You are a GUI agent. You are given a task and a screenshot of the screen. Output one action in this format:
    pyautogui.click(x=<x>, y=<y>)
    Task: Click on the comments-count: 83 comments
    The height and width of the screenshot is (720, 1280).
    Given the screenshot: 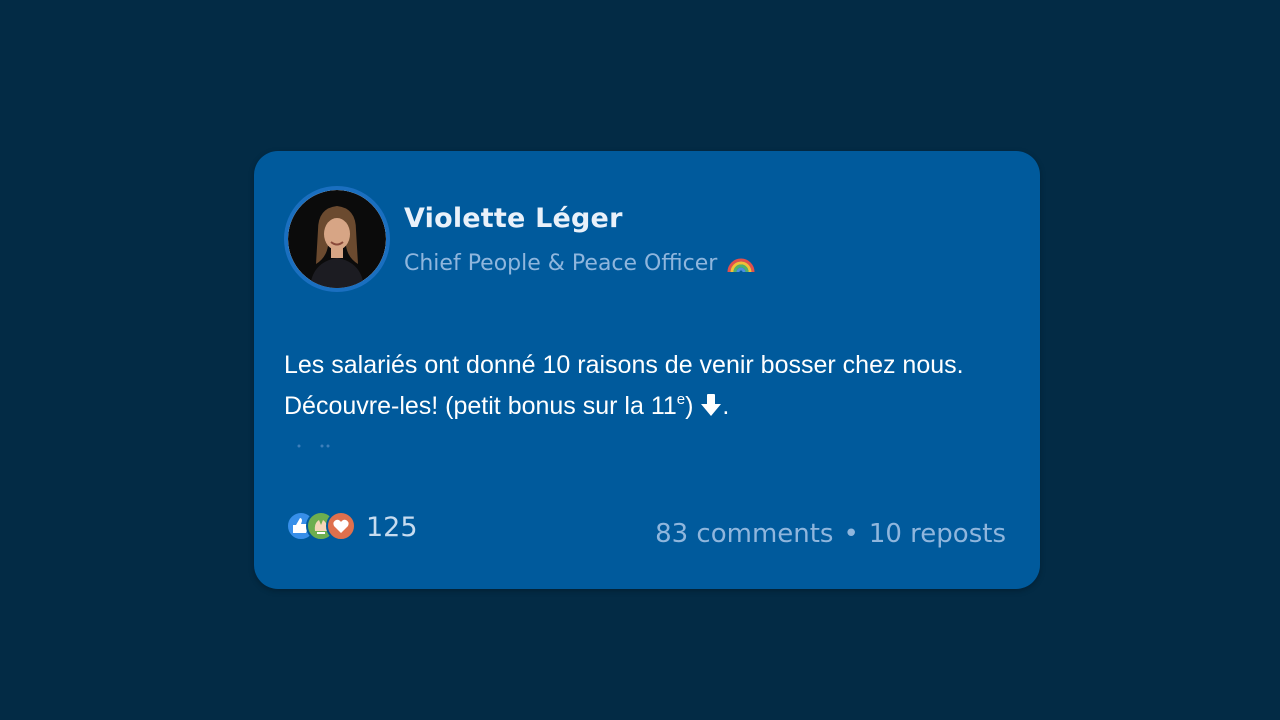 What is the action you would take?
    pyautogui.click(x=744, y=534)
    